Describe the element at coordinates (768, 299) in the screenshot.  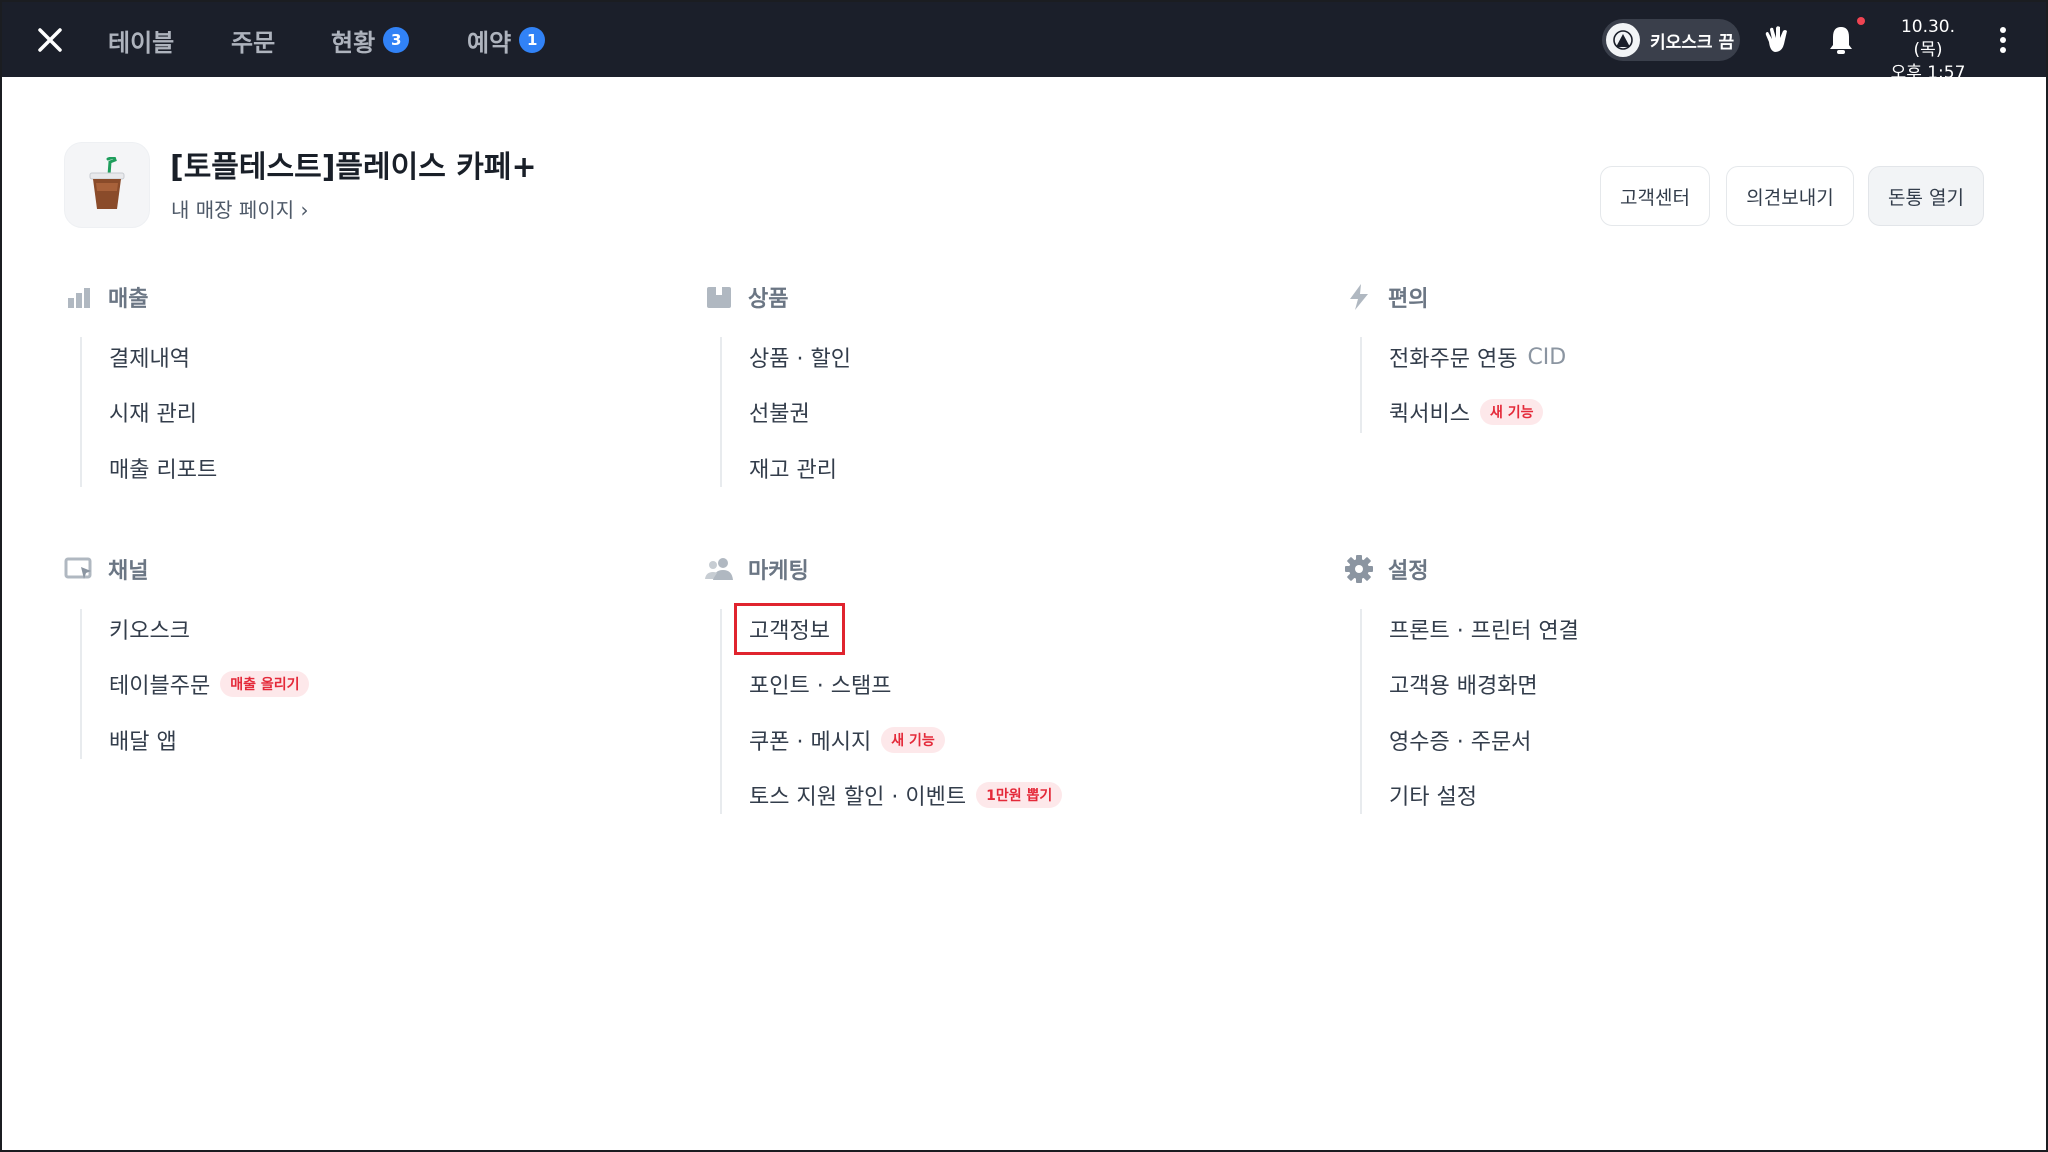
I see `section-title: 상품` at that location.